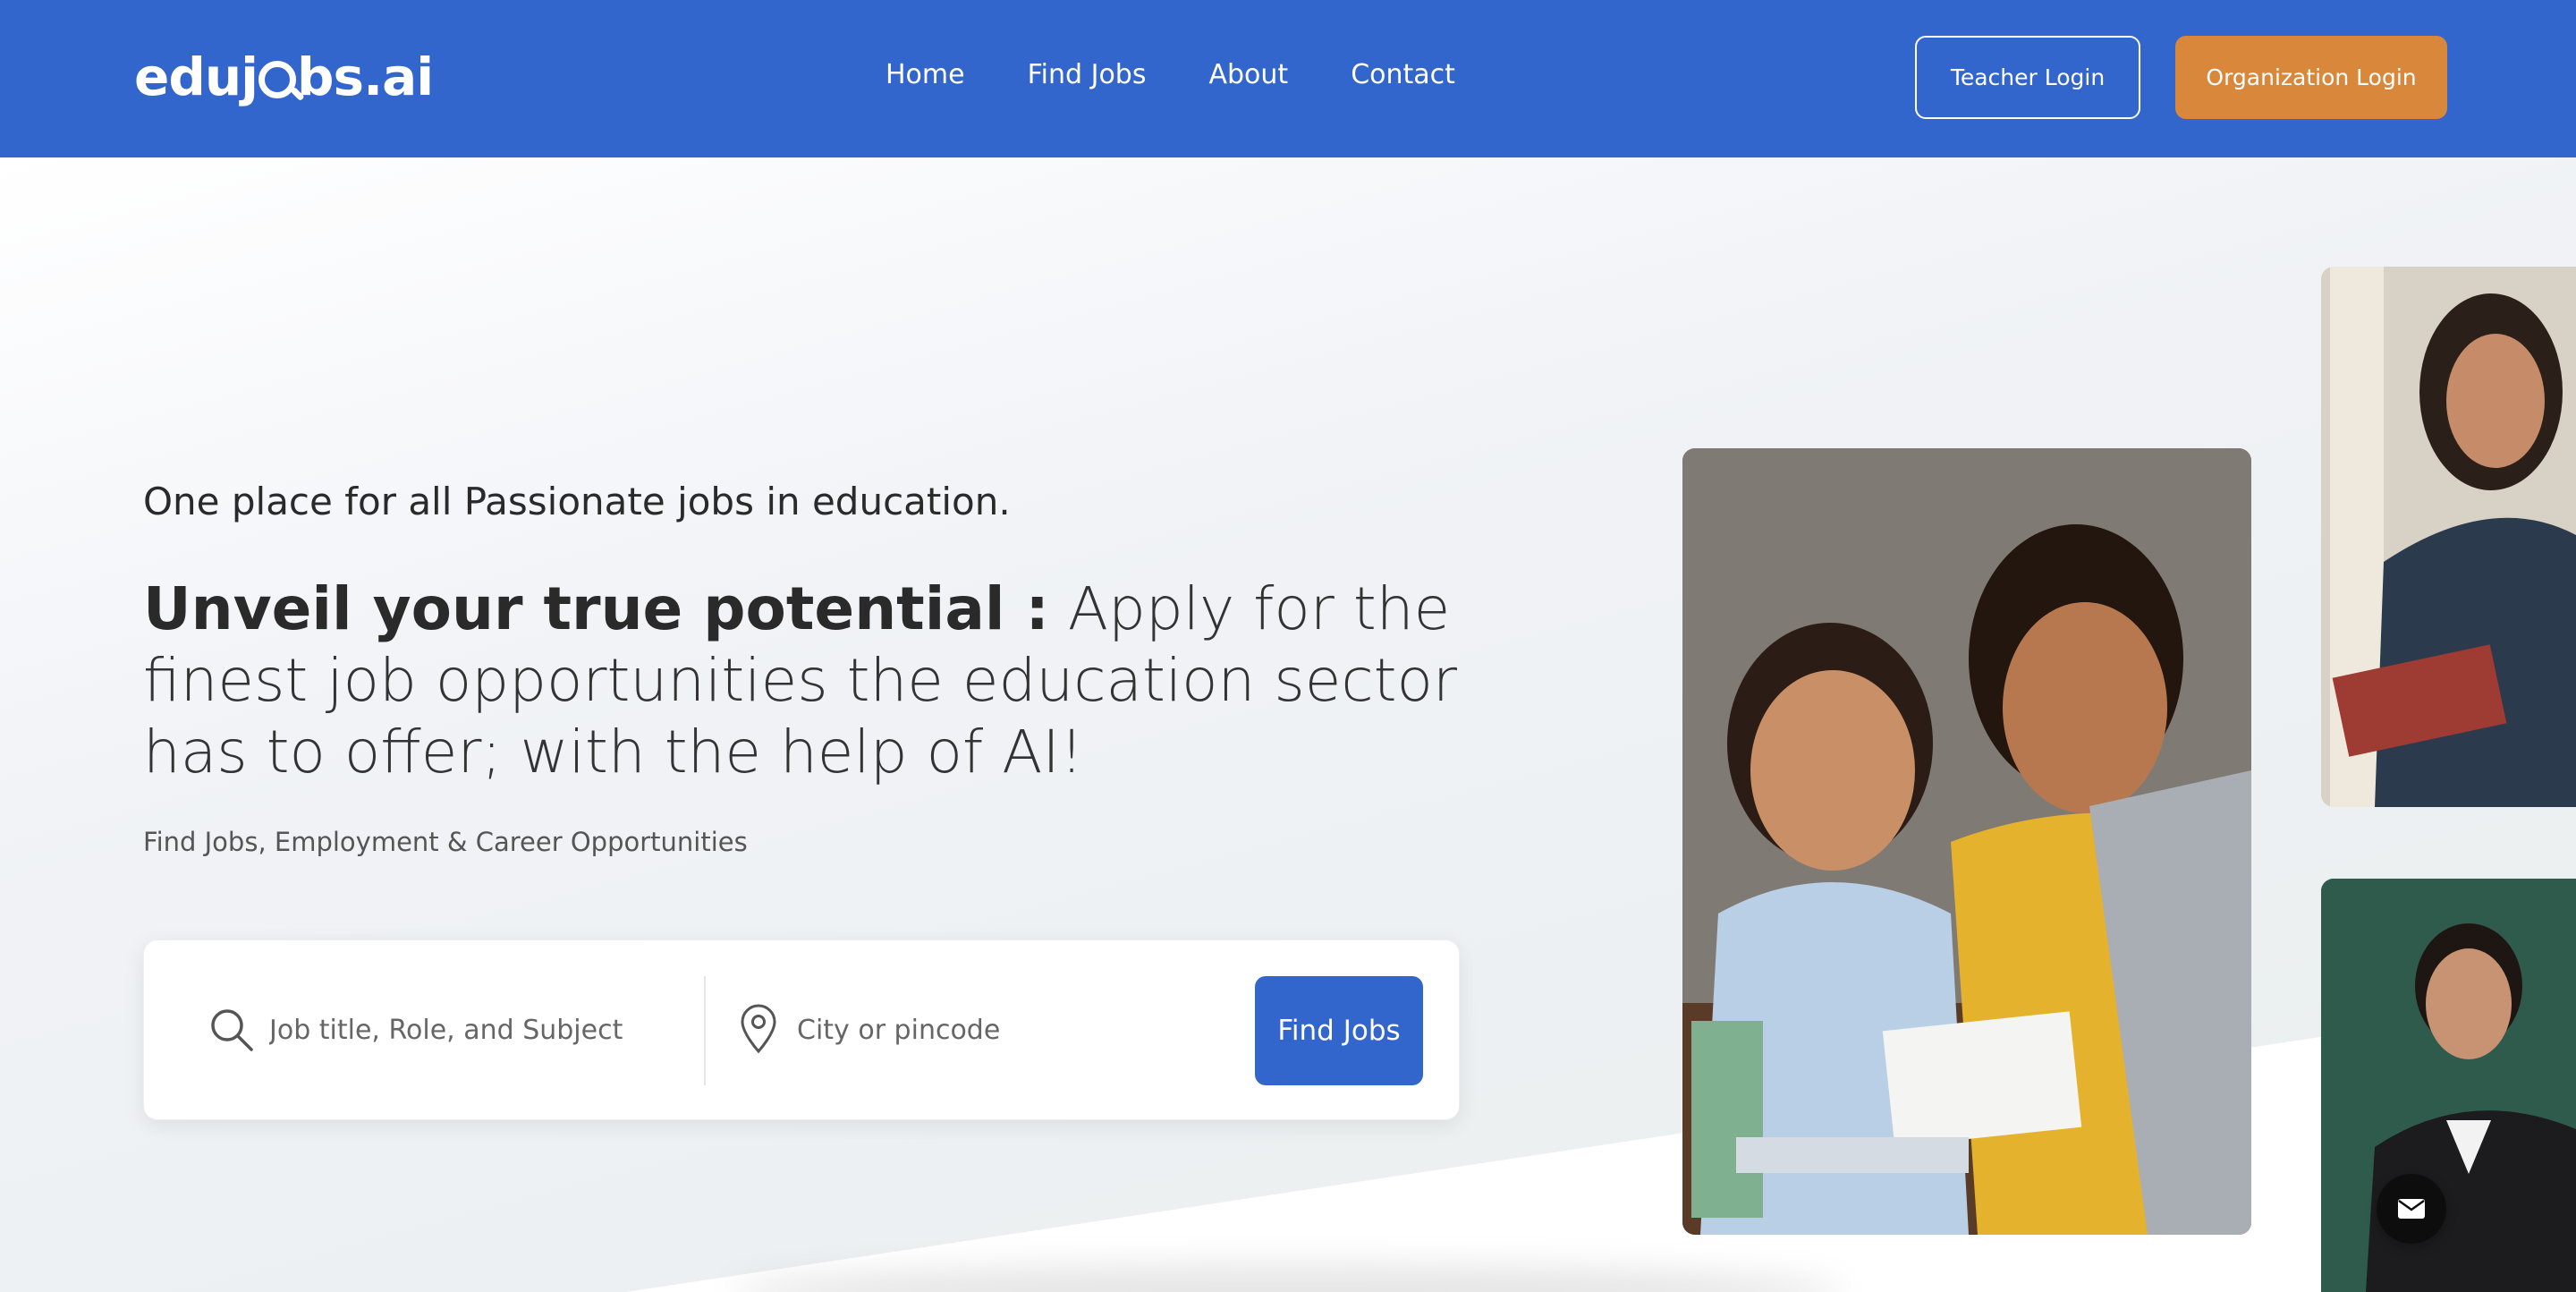 This screenshot has width=2576, height=1292. I want to click on photo-illustration-teacher, so click(2448, 537).